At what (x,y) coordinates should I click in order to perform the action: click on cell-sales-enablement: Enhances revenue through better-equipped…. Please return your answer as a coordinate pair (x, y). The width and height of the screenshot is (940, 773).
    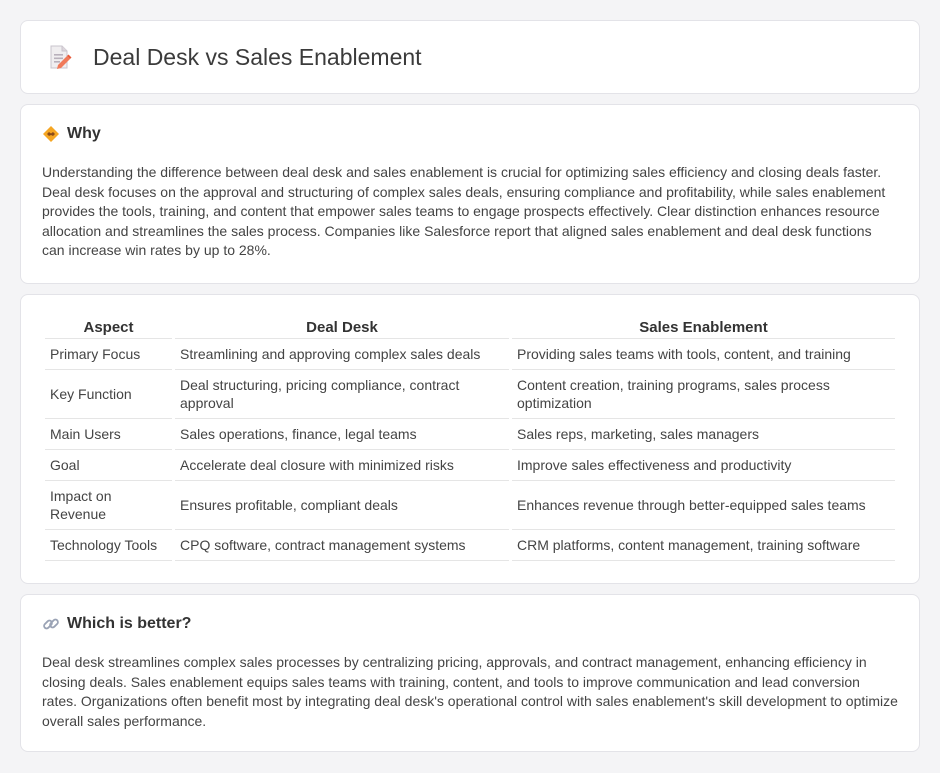
    Looking at the image, I should click on (703, 505).